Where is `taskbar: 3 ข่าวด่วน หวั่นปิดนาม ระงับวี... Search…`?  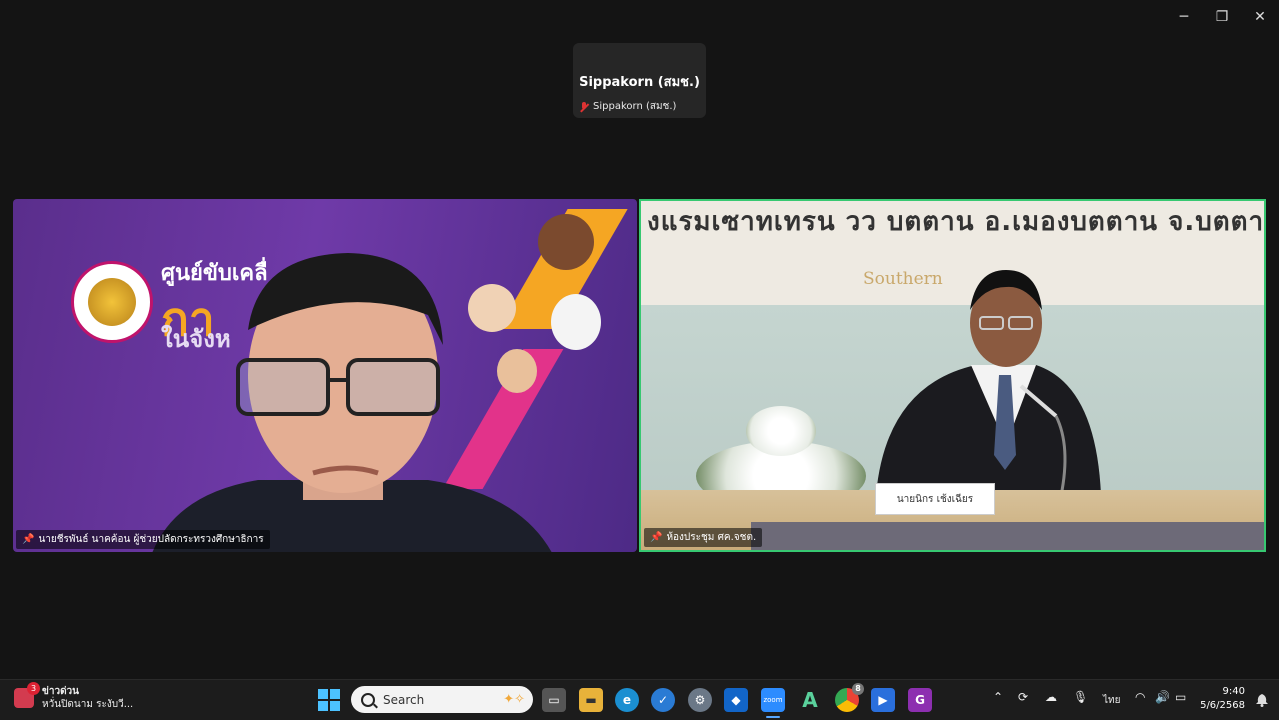 taskbar: 3 ข่าวด่วน หวั่นปิดนาม ระงับวี... Search… is located at coordinates (639, 699).